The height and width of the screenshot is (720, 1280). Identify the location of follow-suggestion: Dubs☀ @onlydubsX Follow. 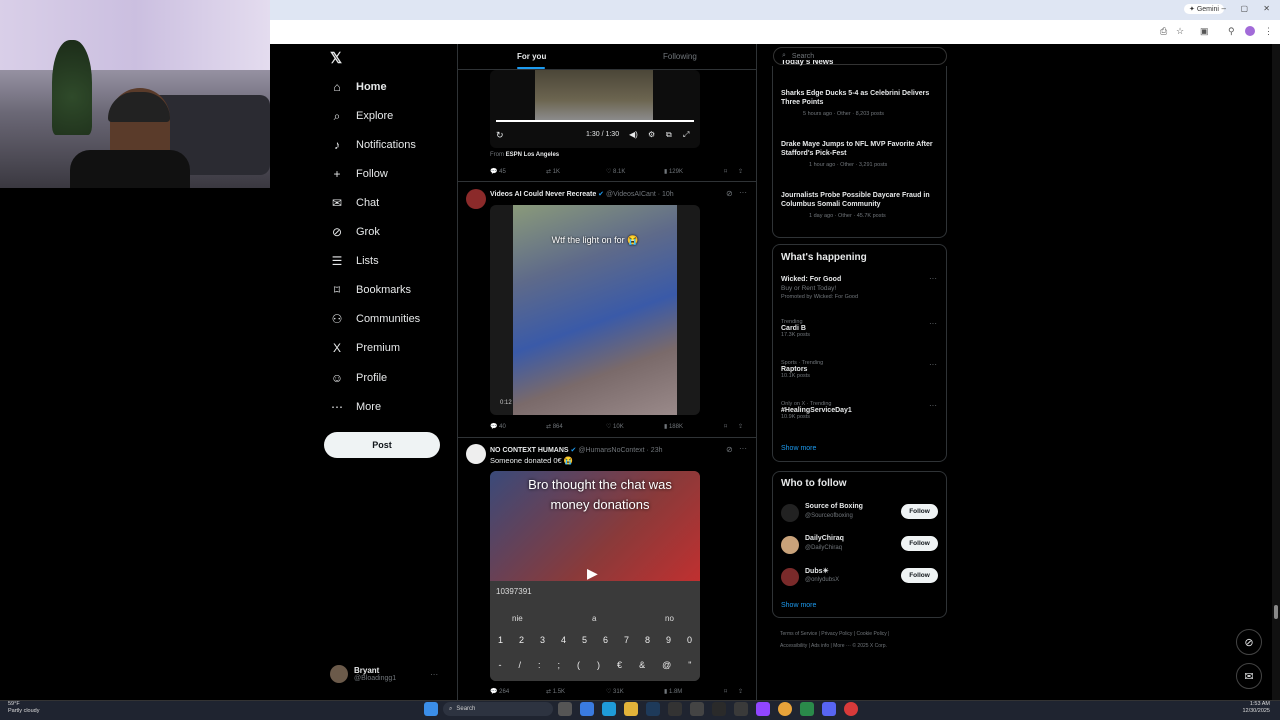
(861, 577).